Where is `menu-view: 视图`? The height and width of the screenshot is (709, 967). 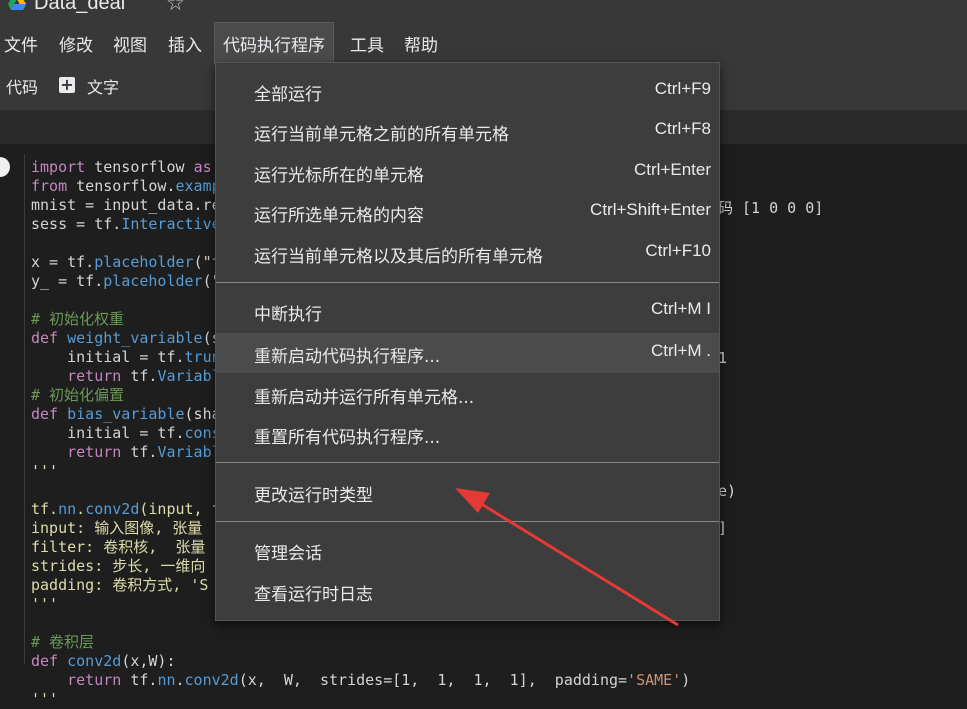 menu-view: 视图 is located at coordinates (130, 43).